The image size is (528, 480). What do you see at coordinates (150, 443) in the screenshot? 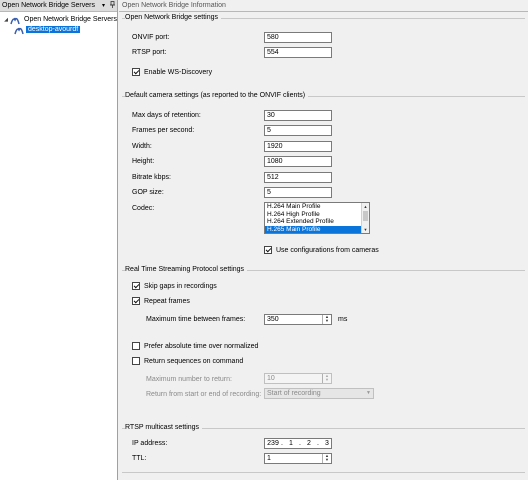
I see `ip-address-label: IP address:` at bounding box center [150, 443].